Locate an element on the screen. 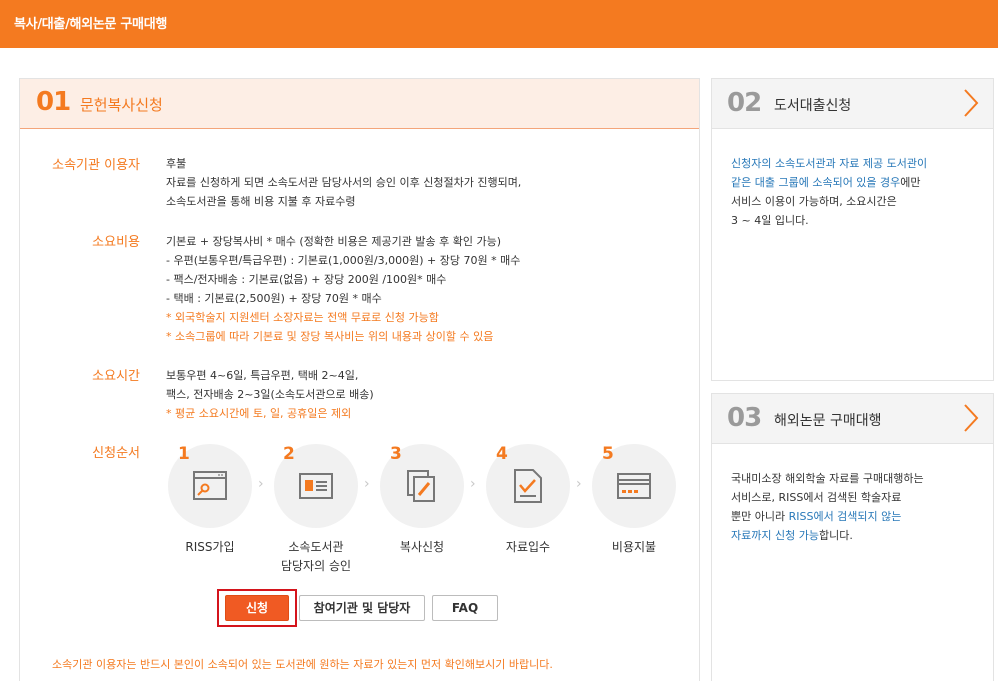 The image size is (998, 681). copy-document-icon is located at coordinates (421, 486).